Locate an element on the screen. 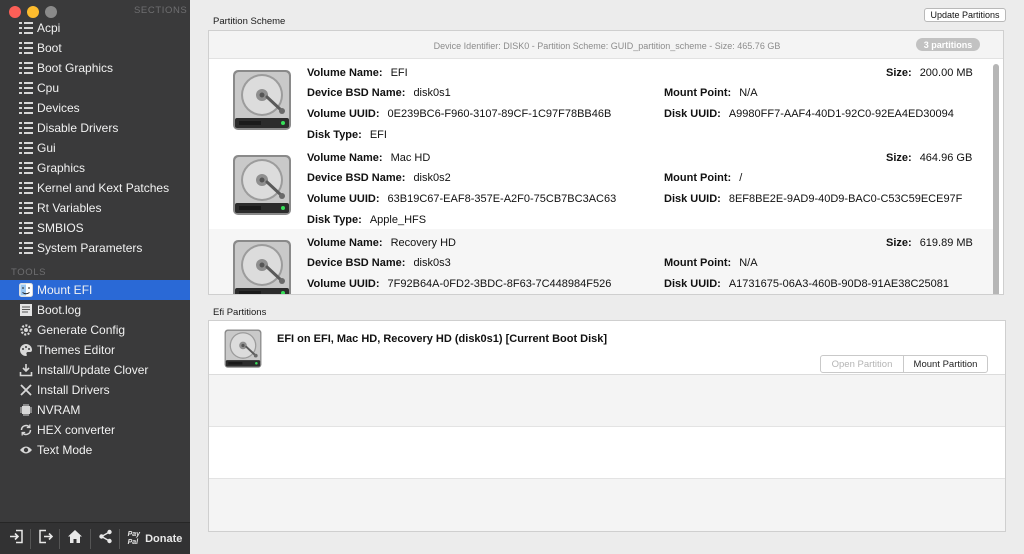 The width and height of the screenshot is (1024, 554). update-partitions-button: Update Partitions is located at coordinates (965, 15).